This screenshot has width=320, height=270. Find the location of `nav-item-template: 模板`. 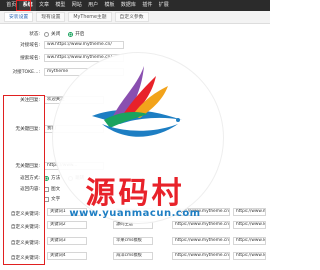

nav-item-template: 模板 is located at coordinates (109, 5).